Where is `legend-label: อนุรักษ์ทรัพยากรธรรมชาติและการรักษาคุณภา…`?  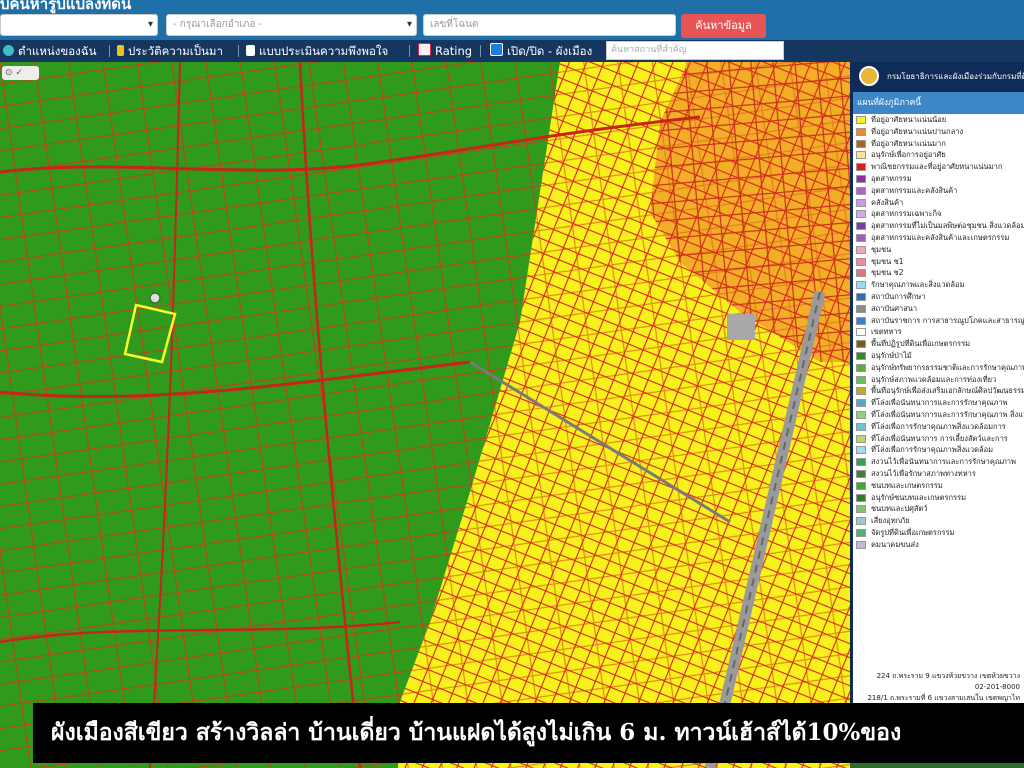 legend-label: อนุรักษ์ทรัพยากรธรรมชาติและการรักษาคุณภา… is located at coordinates (947, 367).